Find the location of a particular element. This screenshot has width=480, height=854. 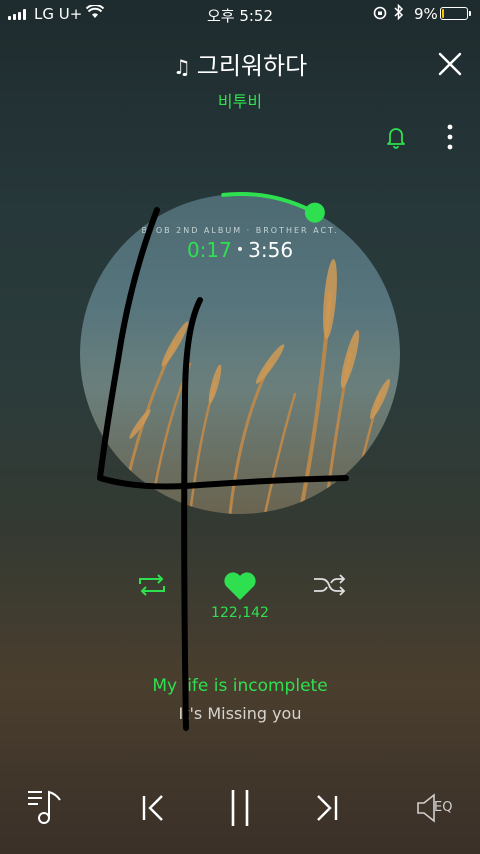

artist-name: 비투비 is located at coordinates (240, 100).